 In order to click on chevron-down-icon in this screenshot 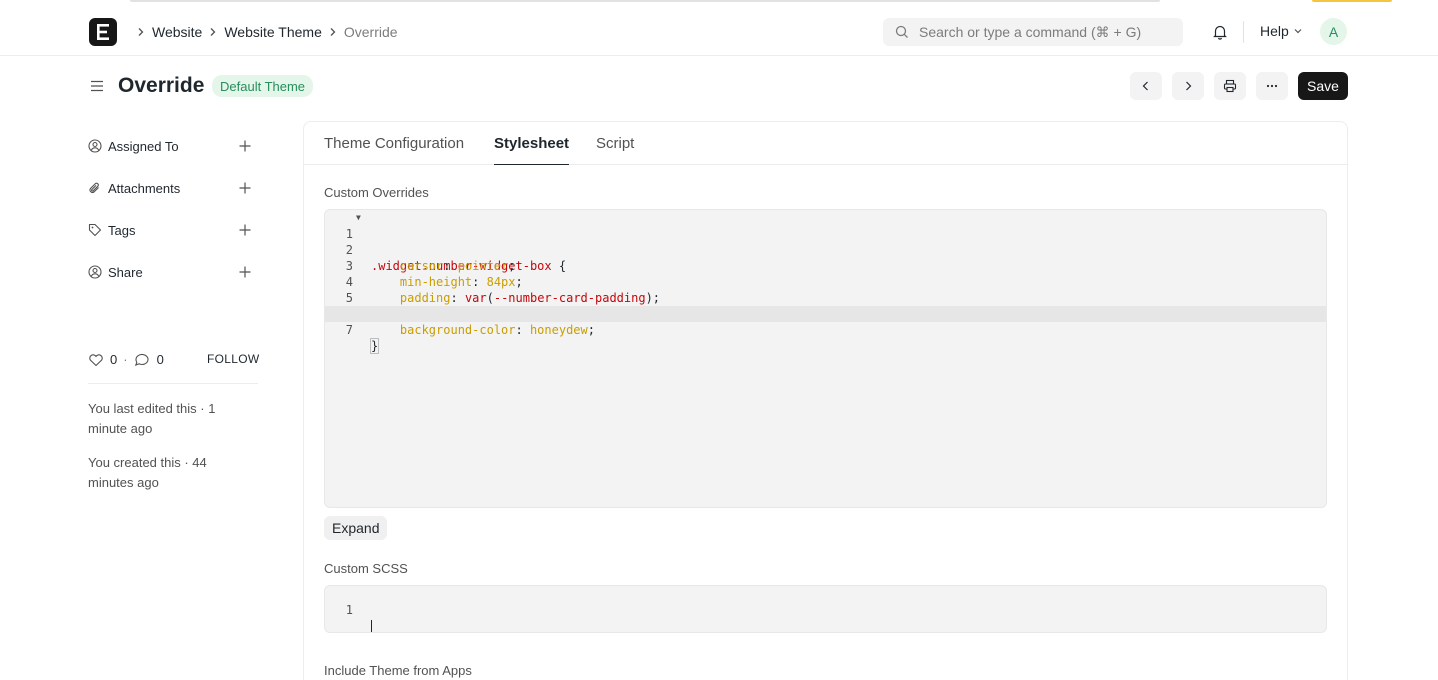, I will do `click(1298, 31)`.